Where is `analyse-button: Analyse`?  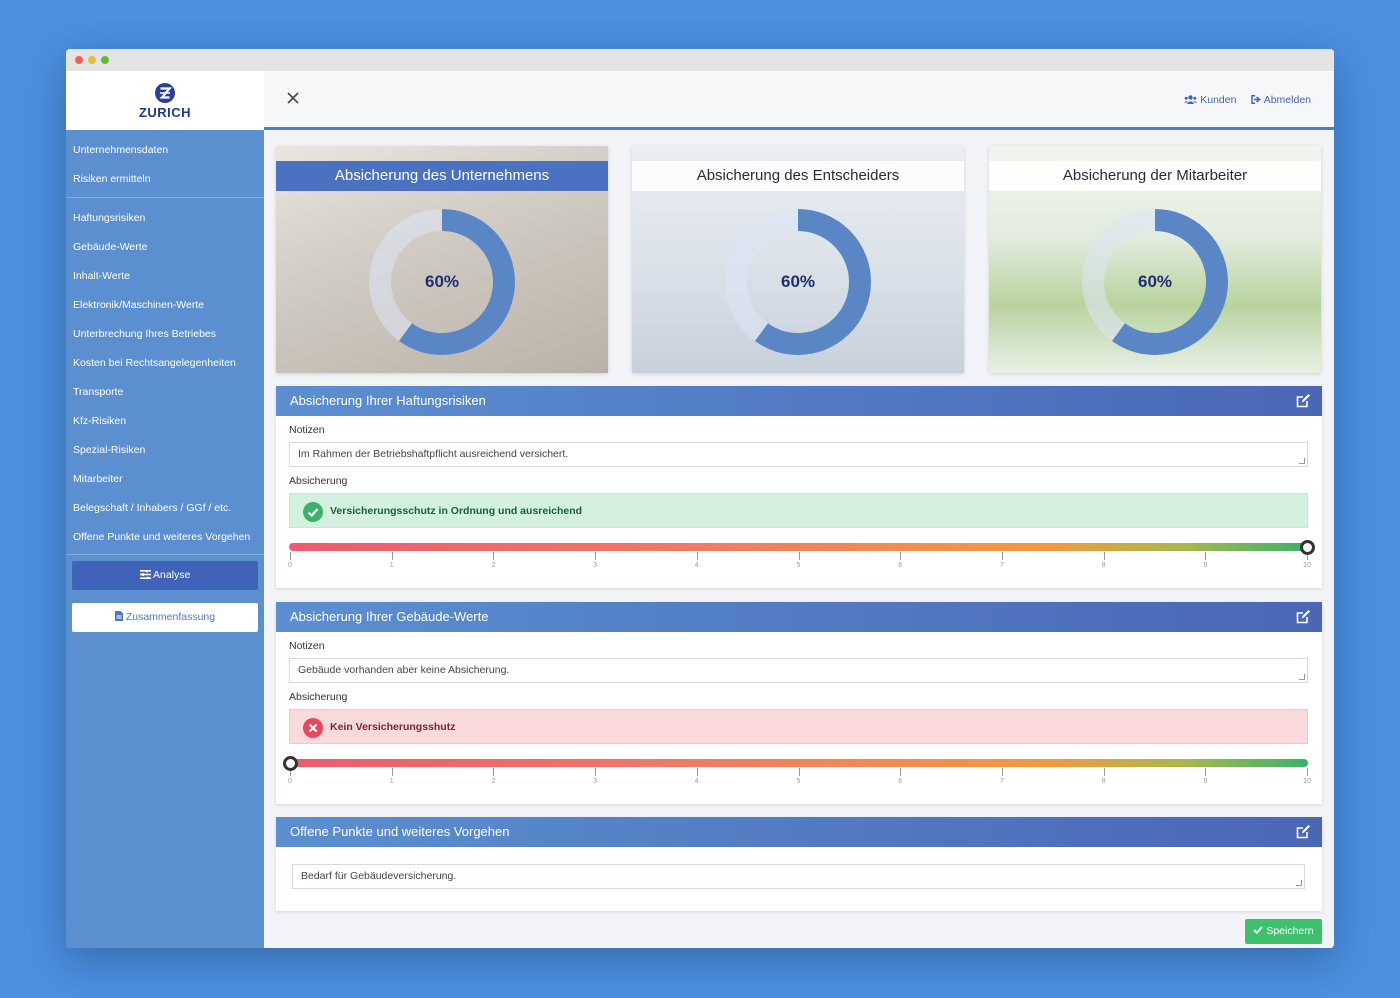
analyse-button: Analyse is located at coordinates (165, 575).